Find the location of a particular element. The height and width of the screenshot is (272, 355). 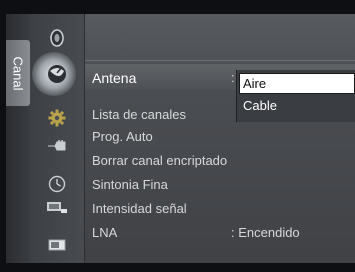

menu-item-antena-value: : is located at coordinates (233, 77).